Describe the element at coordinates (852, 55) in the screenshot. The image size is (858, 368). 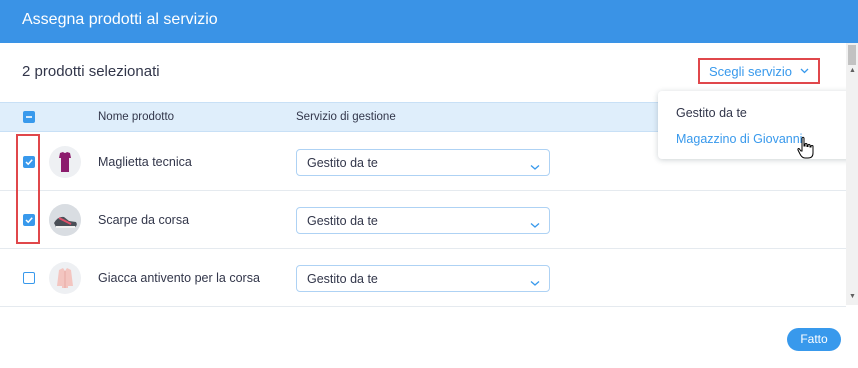
I see `scrollbar-thumb` at that location.